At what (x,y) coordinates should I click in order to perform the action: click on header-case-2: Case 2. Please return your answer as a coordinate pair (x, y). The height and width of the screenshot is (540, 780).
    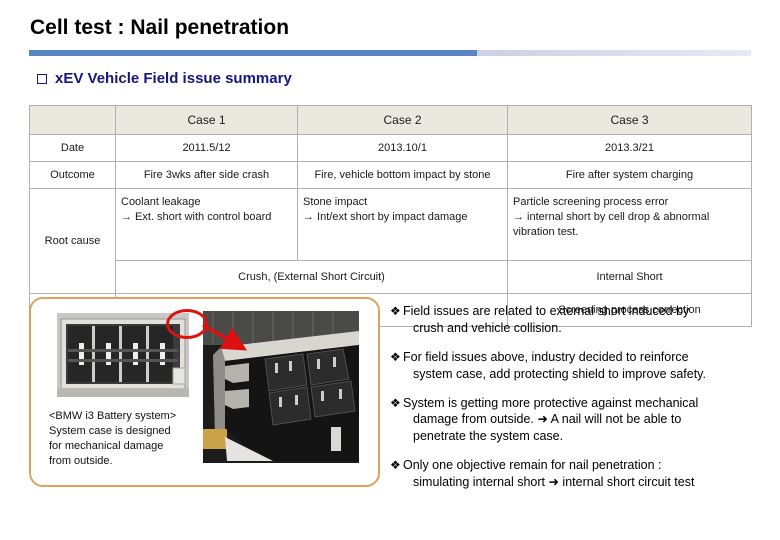
    Looking at the image, I should click on (402, 120).